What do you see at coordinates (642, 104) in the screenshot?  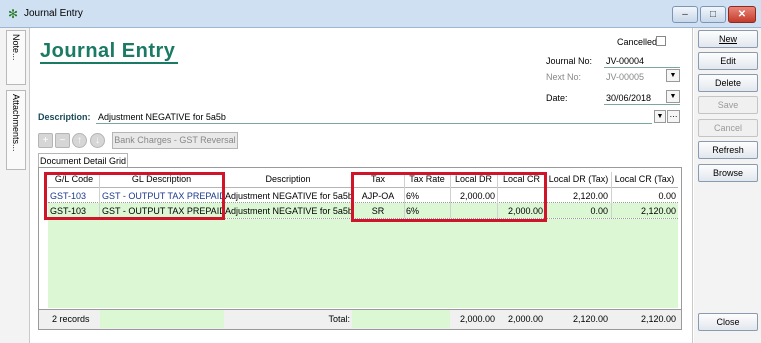 I see `date-underline` at bounding box center [642, 104].